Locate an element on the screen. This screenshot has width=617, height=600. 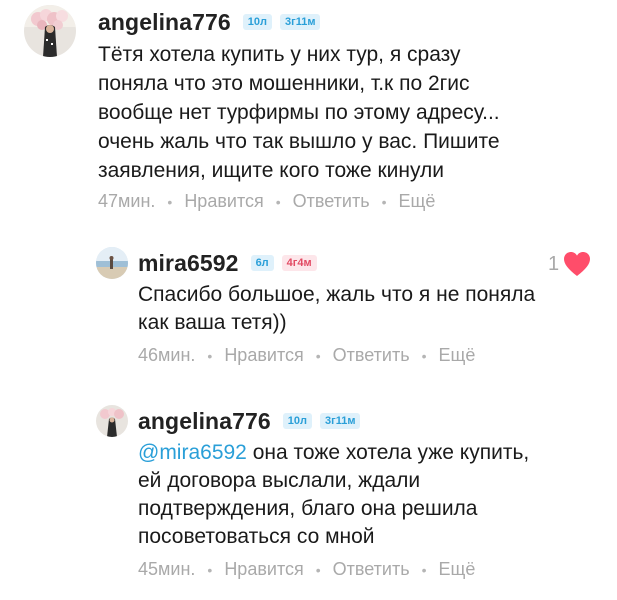
heart-icon is located at coordinates (577, 264).